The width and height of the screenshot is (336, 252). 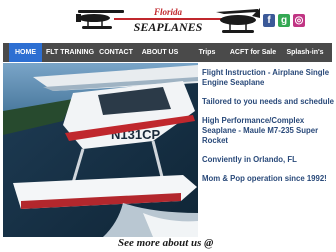 What do you see at coordinates (238, 20) in the screenshot?
I see `right-seaplane-graphic` at bounding box center [238, 20].